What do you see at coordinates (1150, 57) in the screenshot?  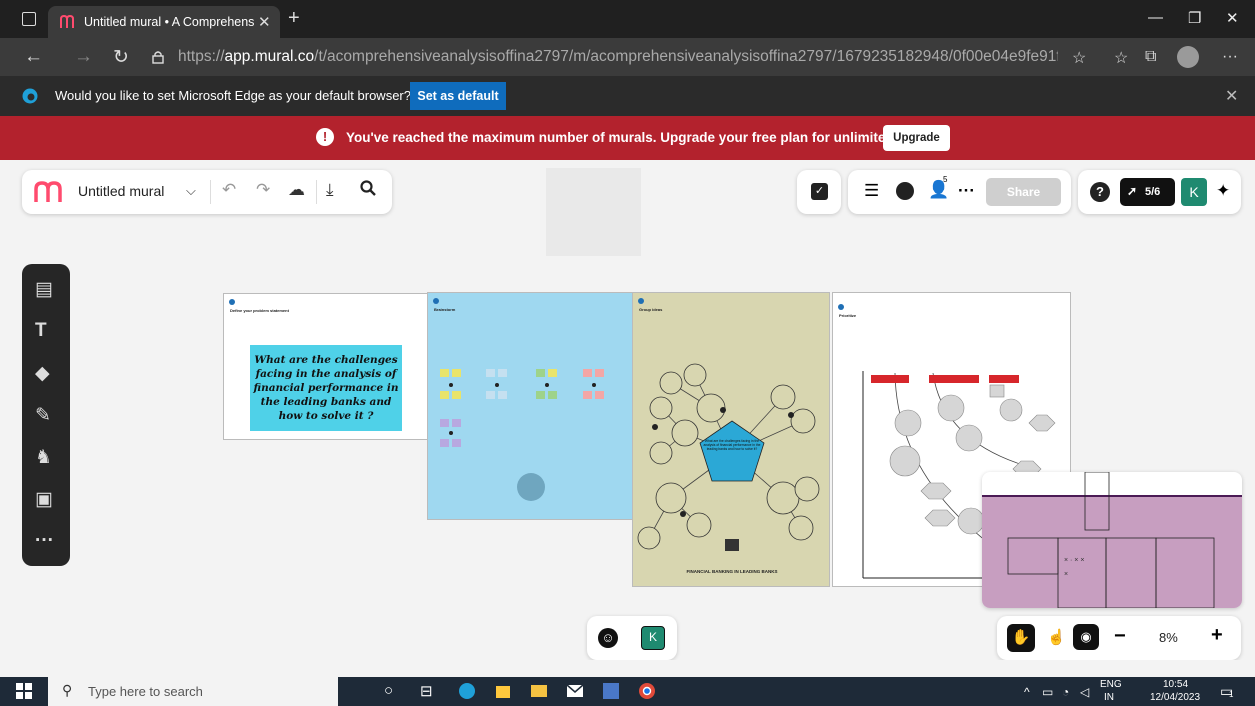 I see `collections-icon: ⧉` at bounding box center [1150, 57].